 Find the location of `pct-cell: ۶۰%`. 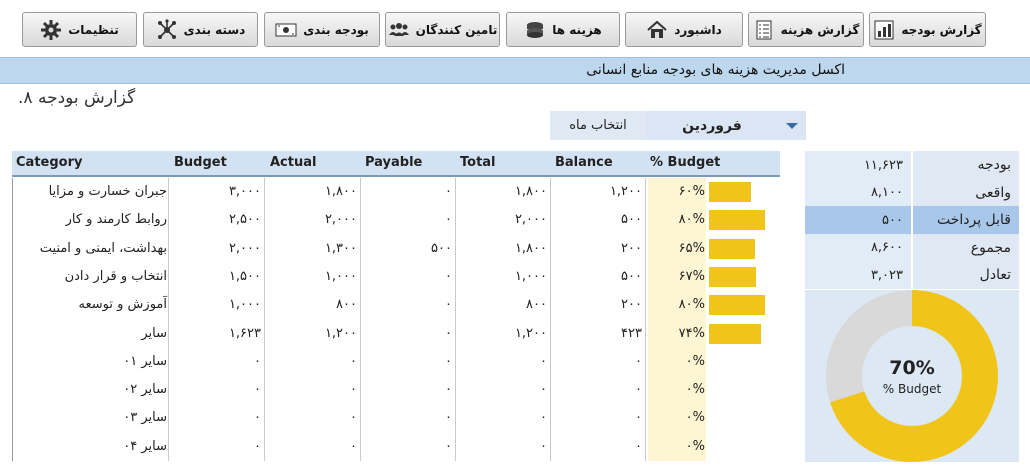

pct-cell: ۶۰% is located at coordinates (691, 191).